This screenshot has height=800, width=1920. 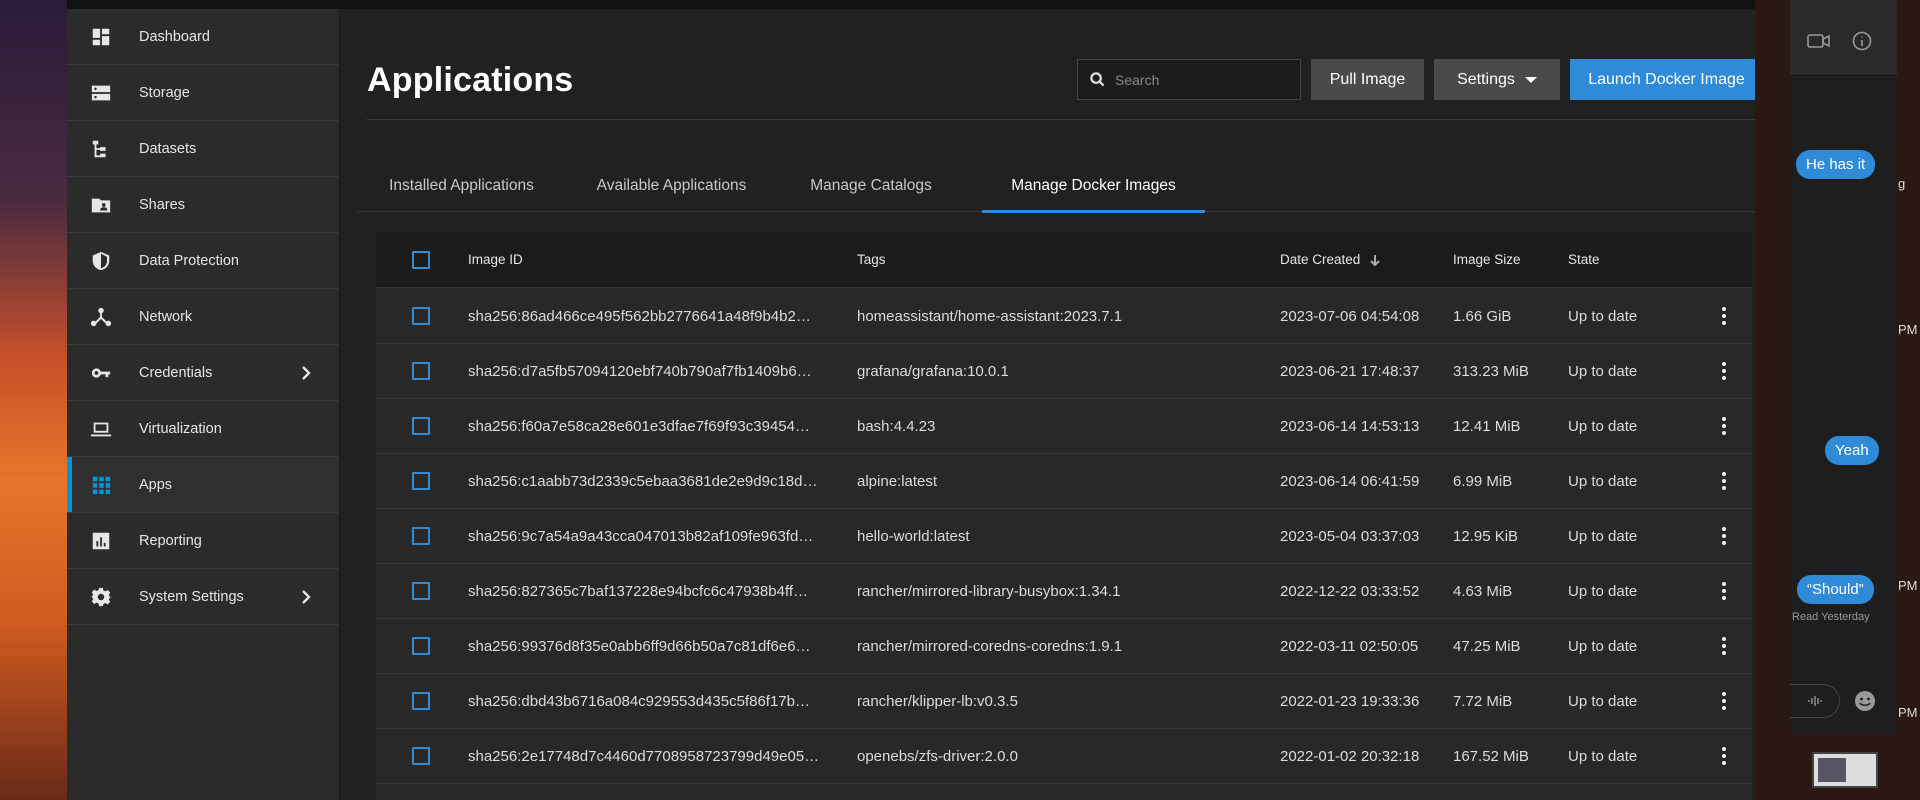 What do you see at coordinates (461, 186) in the screenshot?
I see `tab-installed-applications: Installed Applications` at bounding box center [461, 186].